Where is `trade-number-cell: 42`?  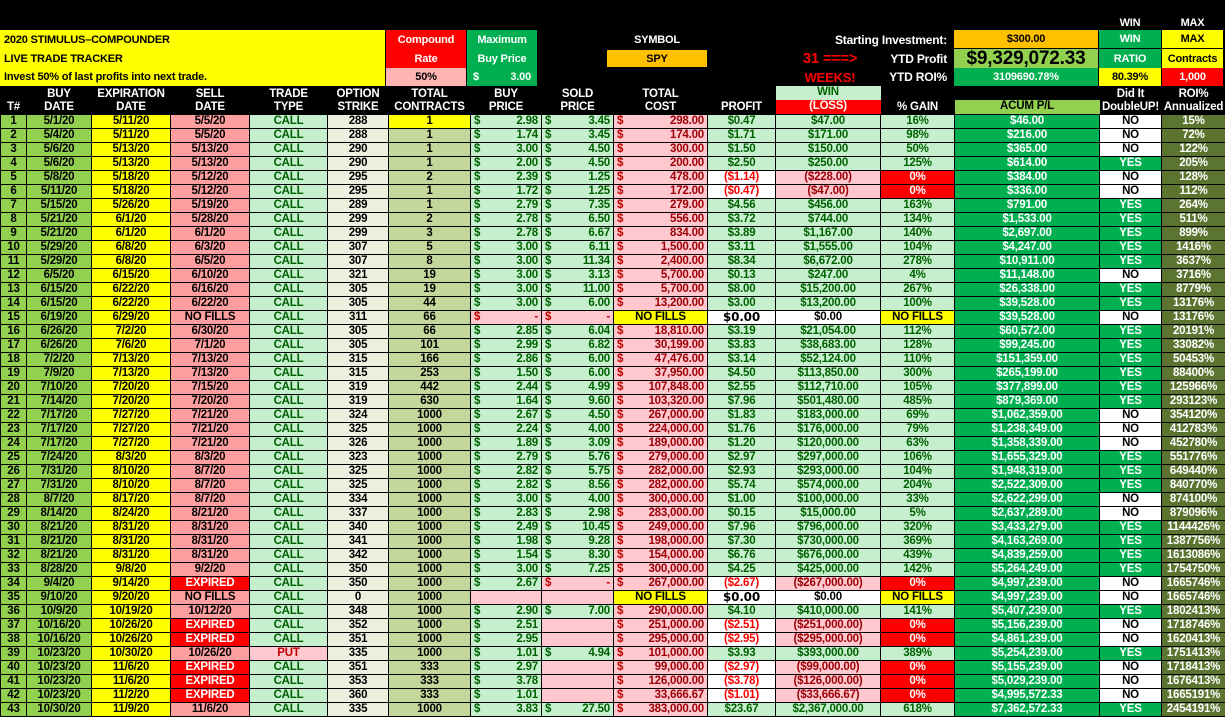 trade-number-cell: 42 is located at coordinates (13, 695).